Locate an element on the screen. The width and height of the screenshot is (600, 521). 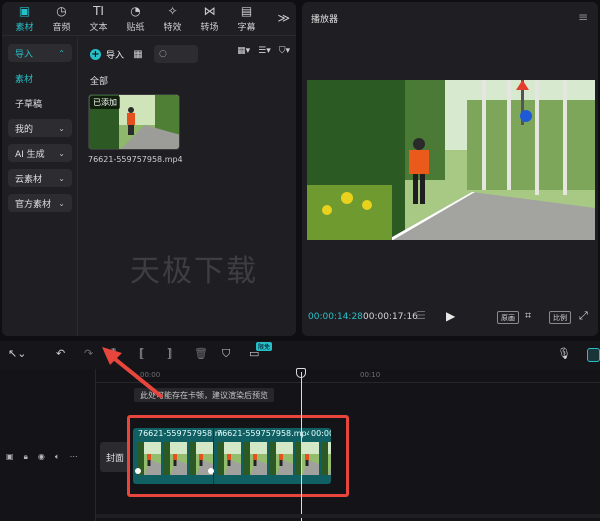
more-options-icon: ⋯ is located at coordinates (74, 457).